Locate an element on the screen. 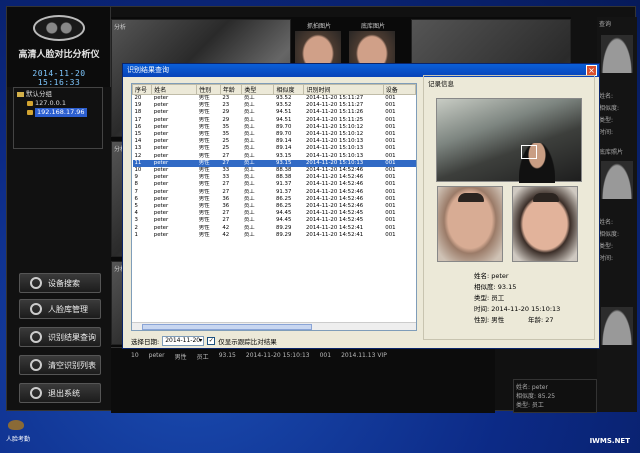 The width and height of the screenshot is (640, 453). table-row: 3 peter 男性 27 员工 94.45 2014-11-20 14:52:45 001 is located at coordinates (274, 220).